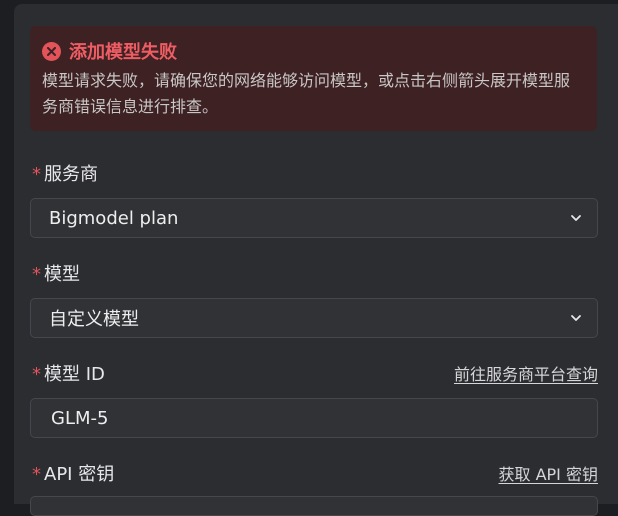 The width and height of the screenshot is (618, 516). I want to click on model-select: 自定义模型, so click(314, 318).